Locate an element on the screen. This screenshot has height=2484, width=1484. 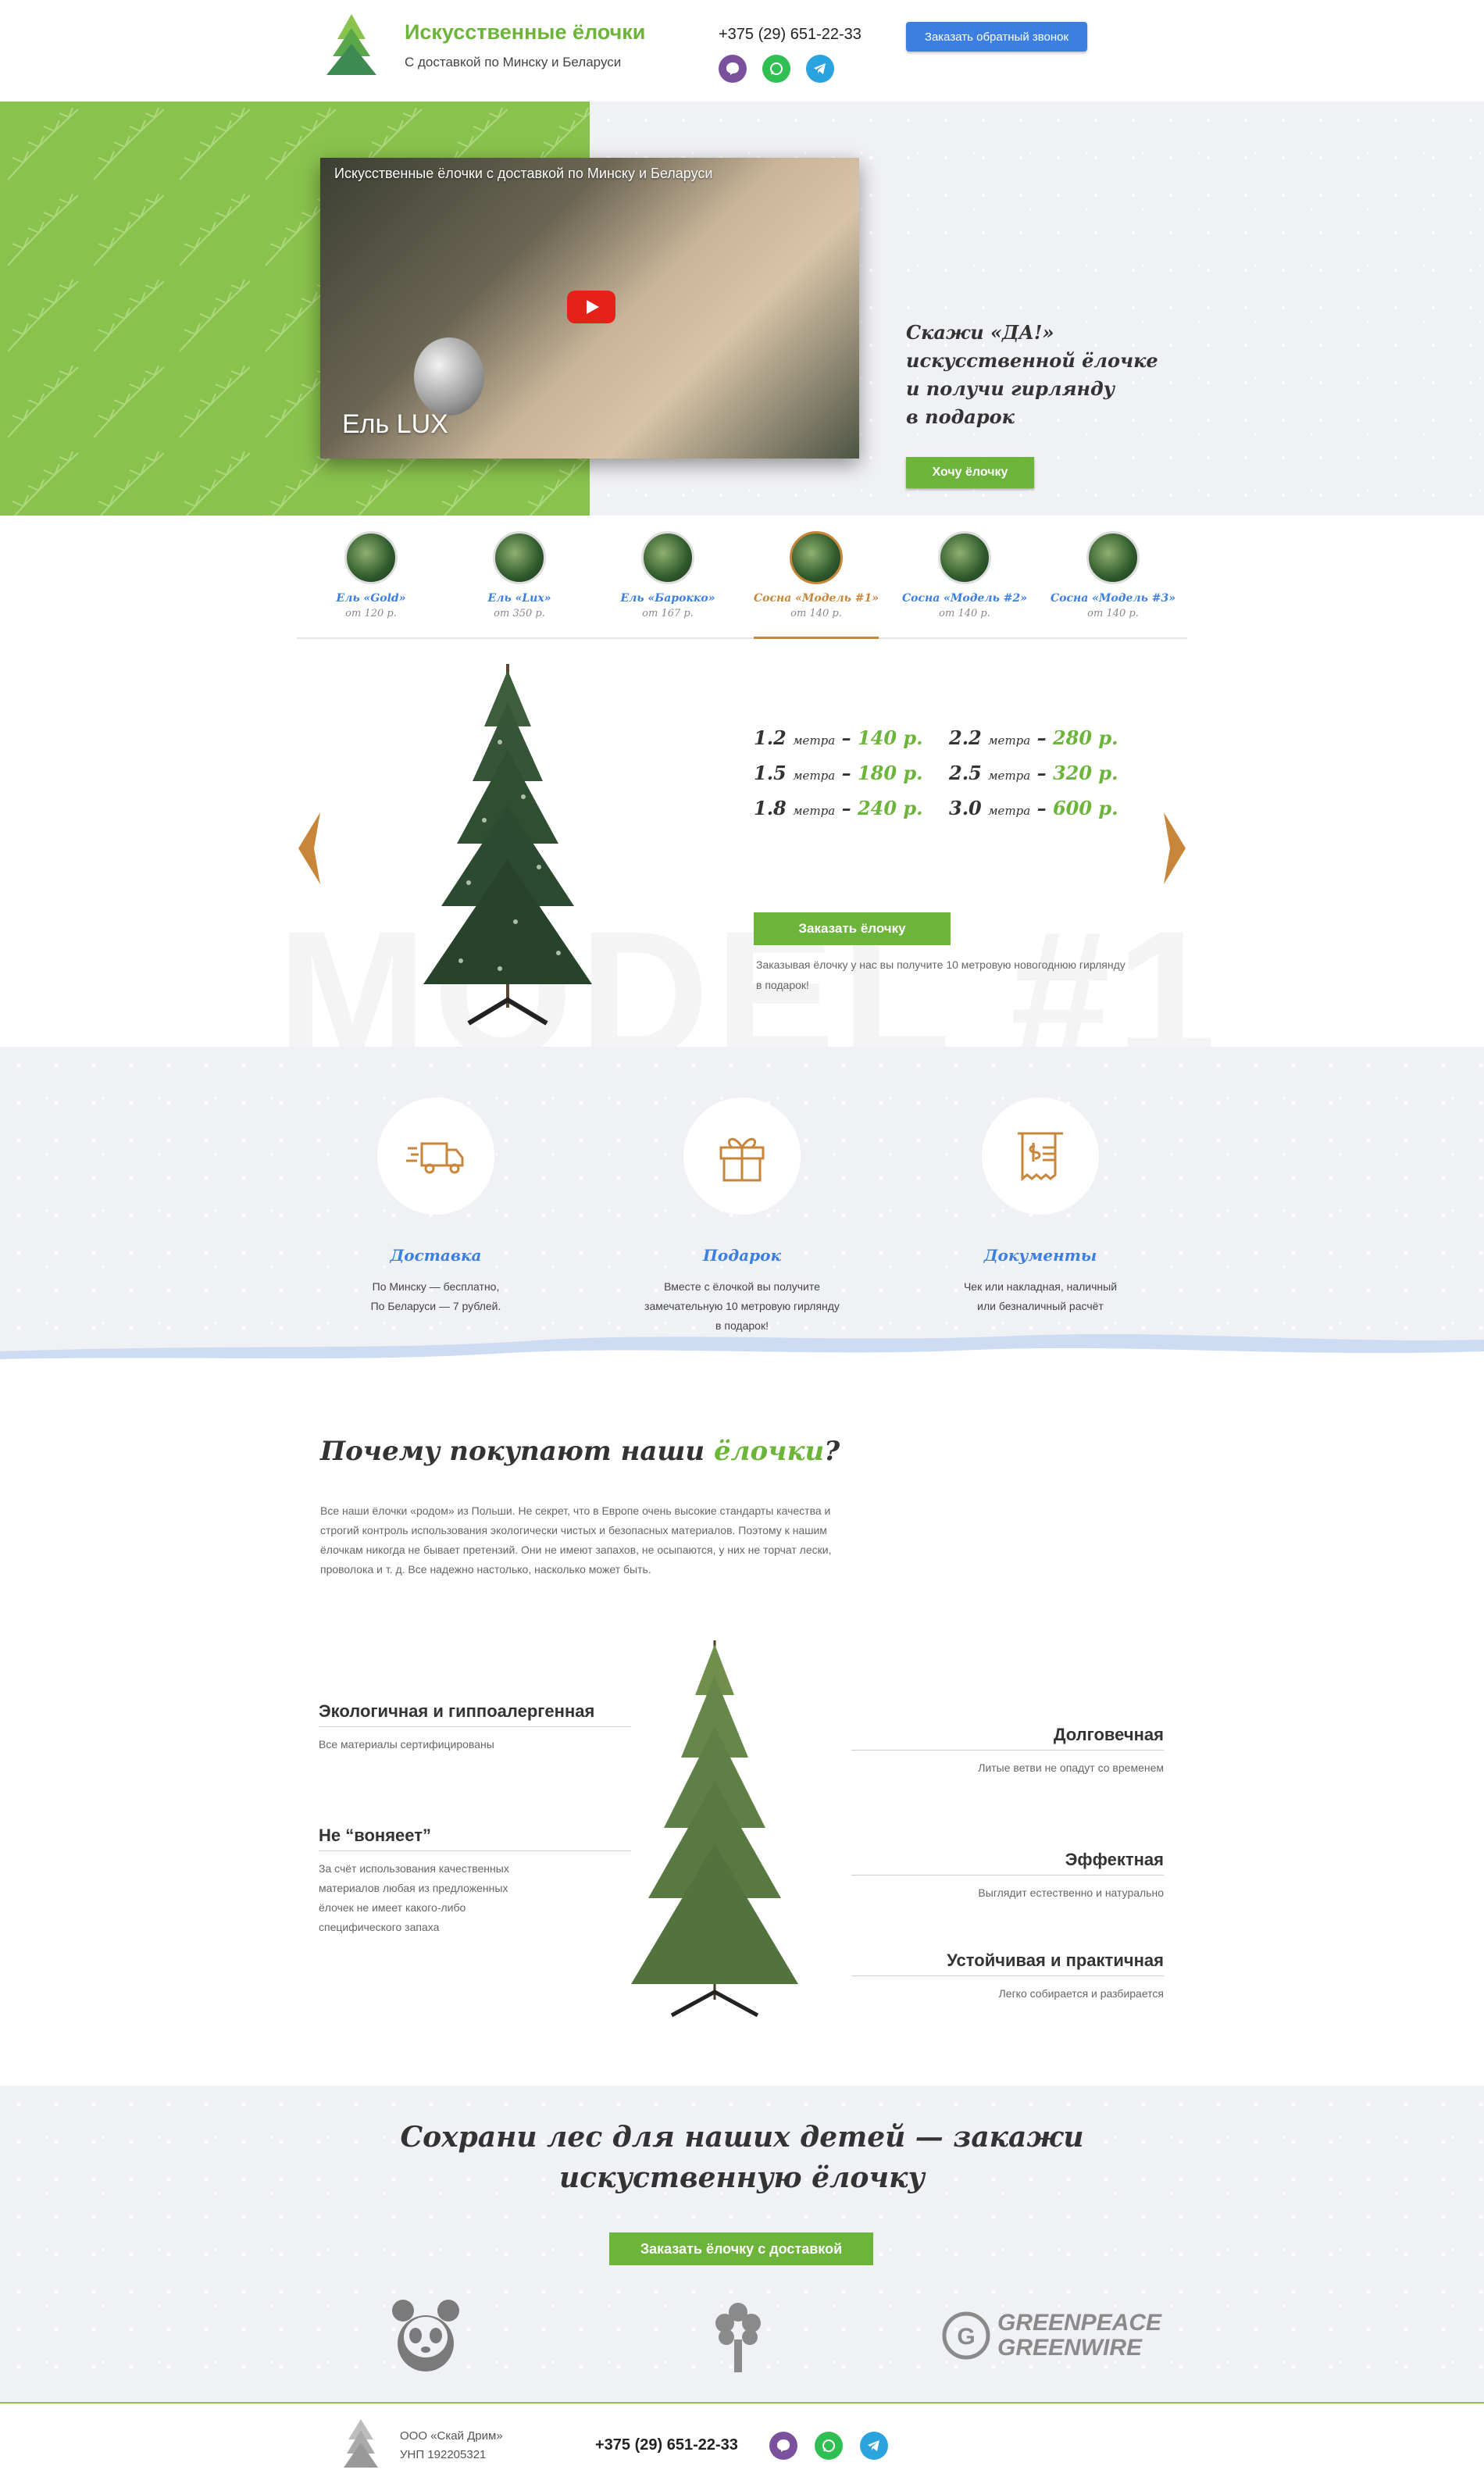
tab-name: Ель «Барокко» is located at coordinates (667, 598).